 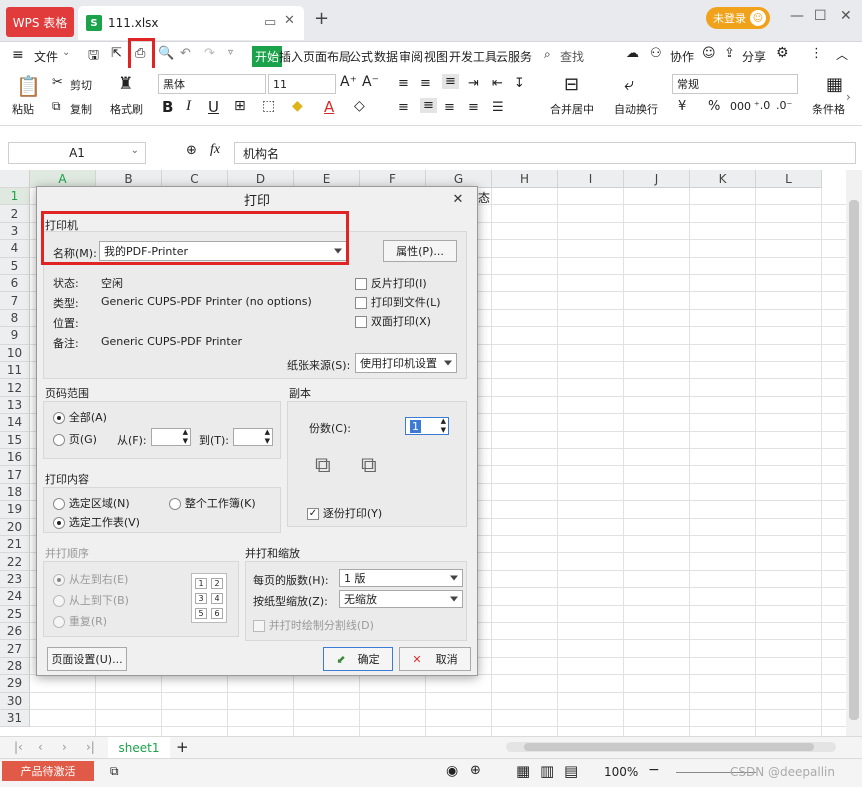 I want to click on underline-button: U, so click(x=213, y=107).